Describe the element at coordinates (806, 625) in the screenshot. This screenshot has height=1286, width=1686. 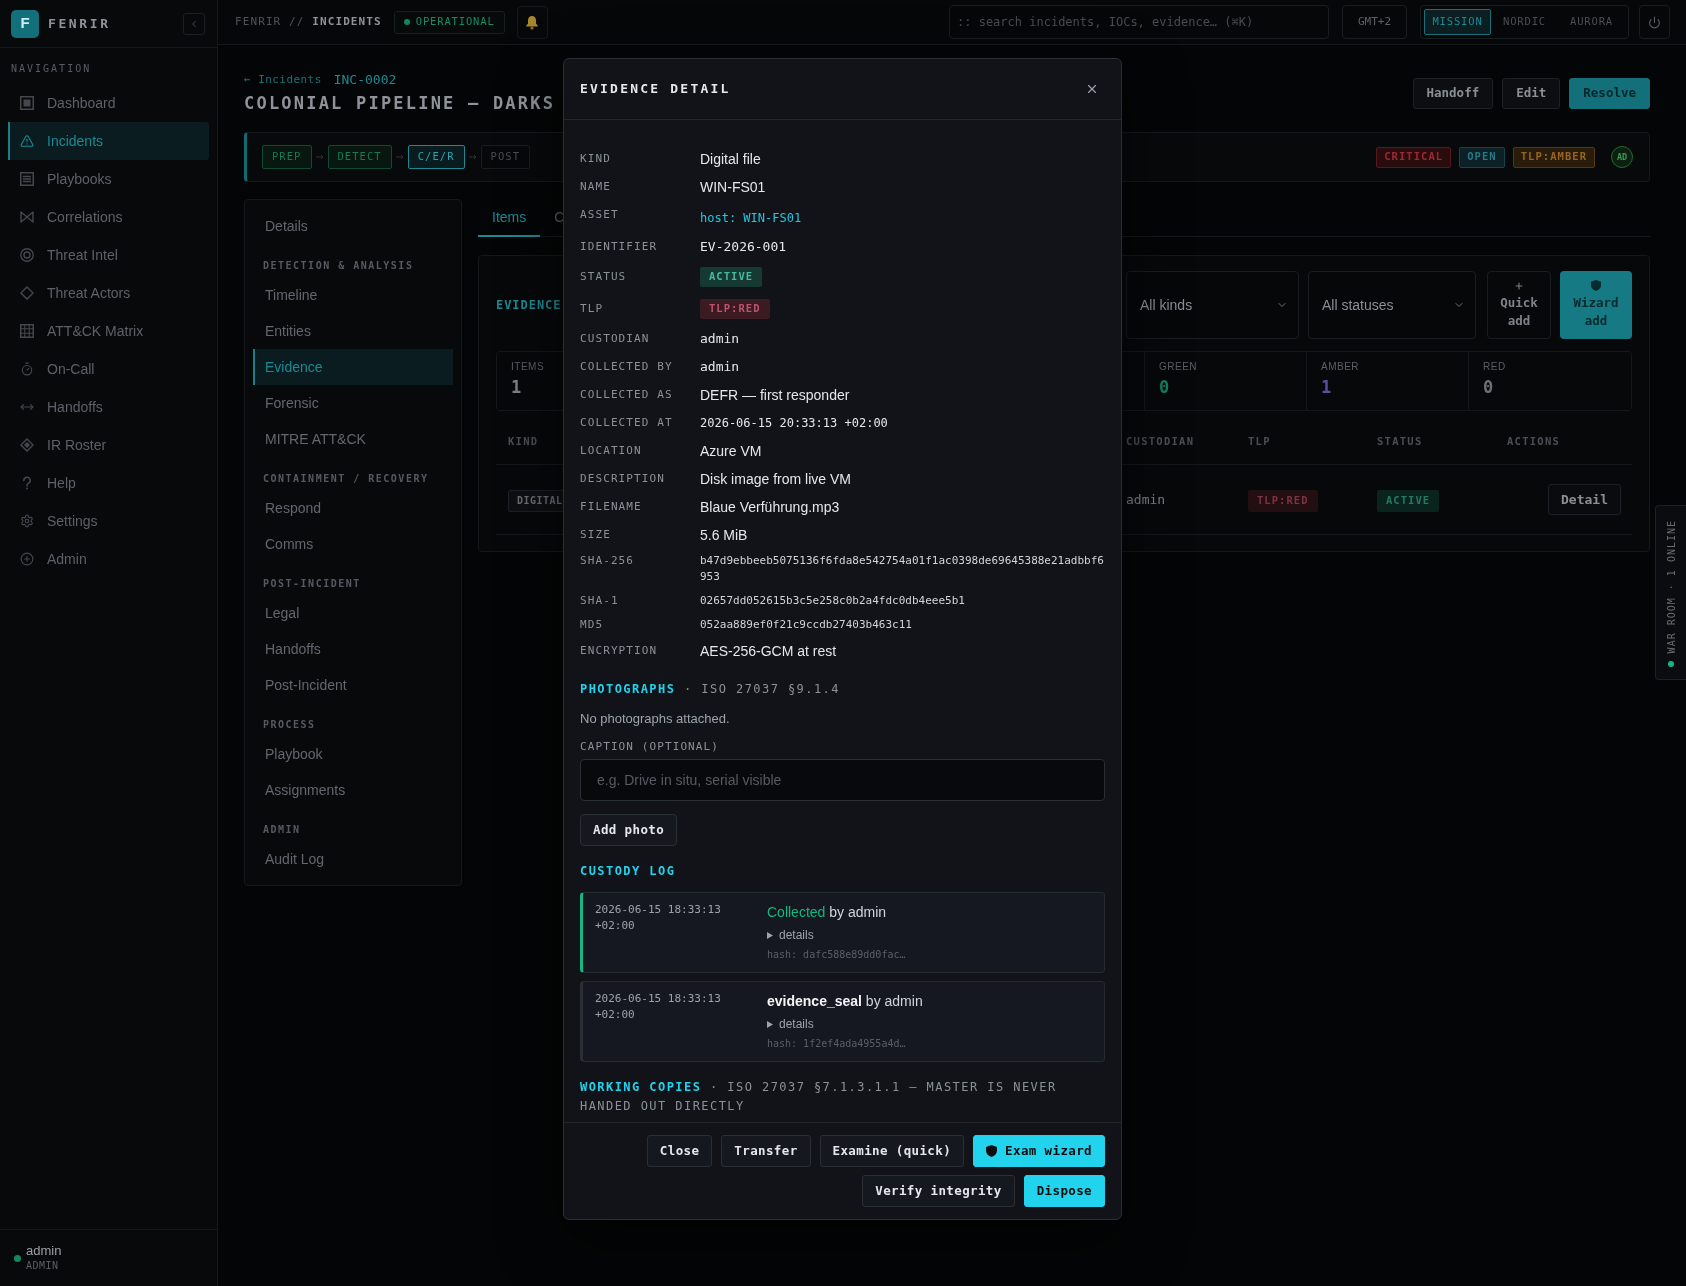
I see `field-value: 052aa889ef0f21c9ccdb27403b463c11` at that location.